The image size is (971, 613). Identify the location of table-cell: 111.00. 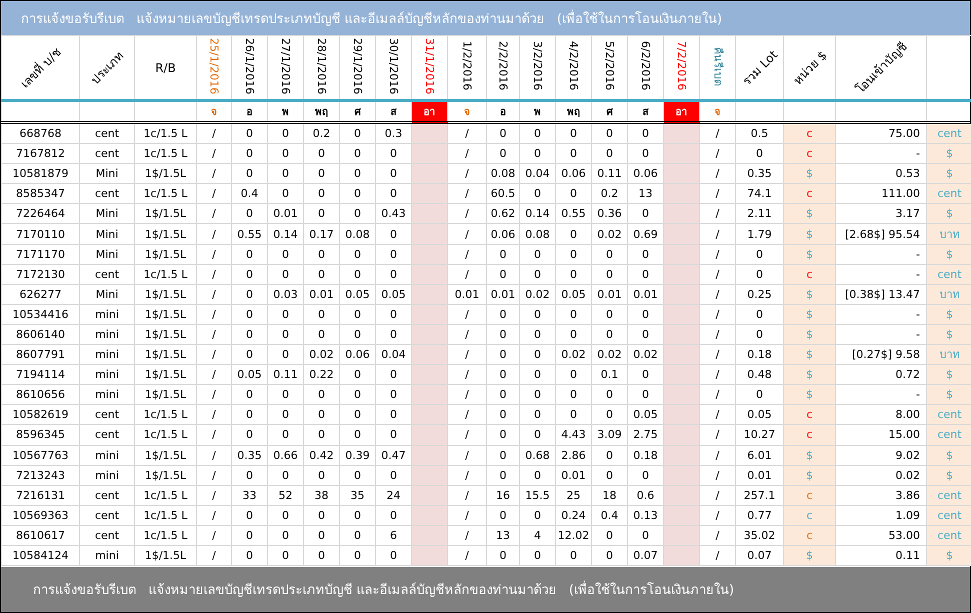
(881, 194).